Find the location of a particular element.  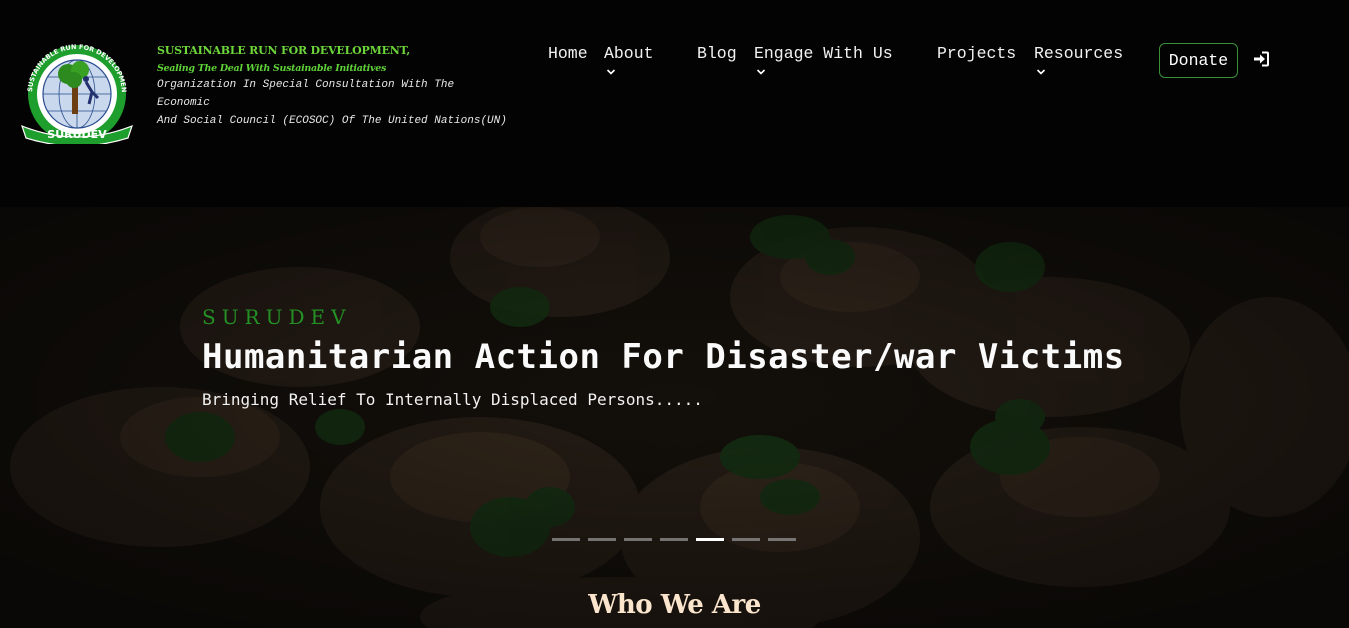

nav-item-home: Home is located at coordinates (568, 53).